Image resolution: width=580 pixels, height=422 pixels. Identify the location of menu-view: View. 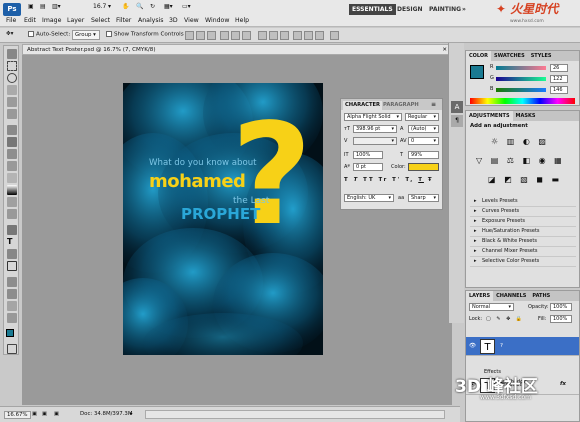
(191, 20).